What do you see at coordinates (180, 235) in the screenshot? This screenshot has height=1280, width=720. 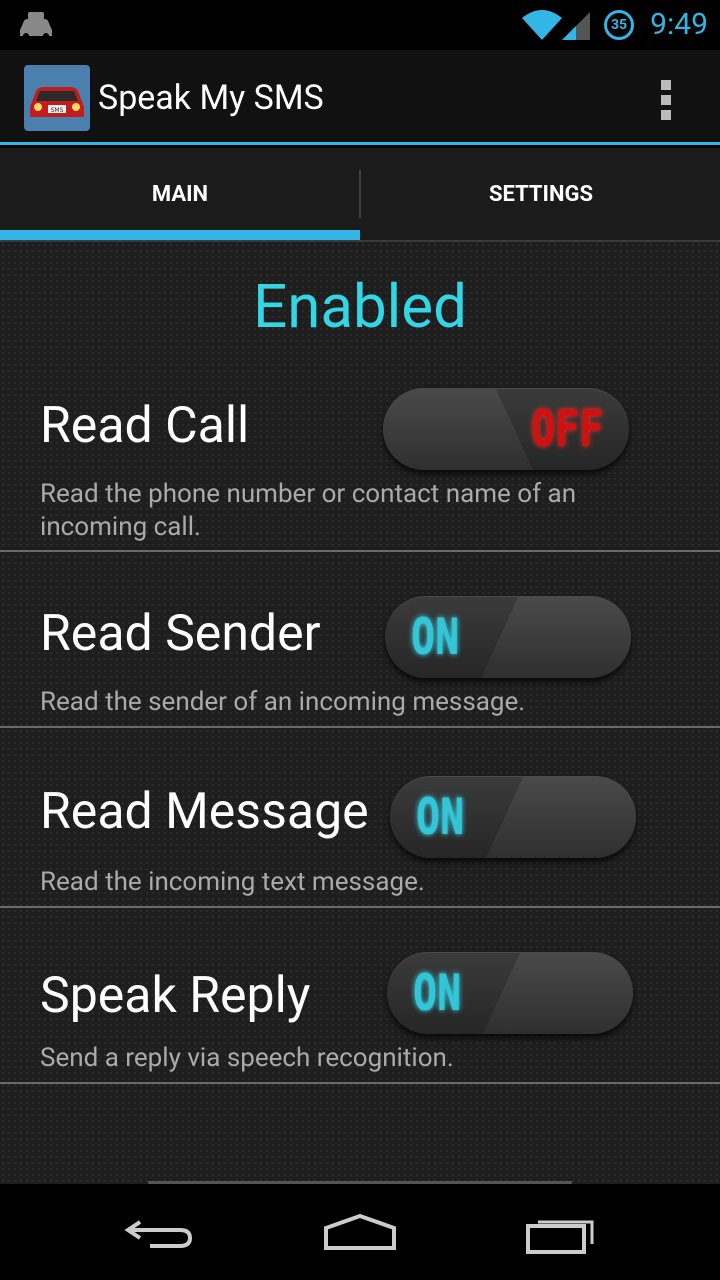 I see `tab-selected-indicator` at bounding box center [180, 235].